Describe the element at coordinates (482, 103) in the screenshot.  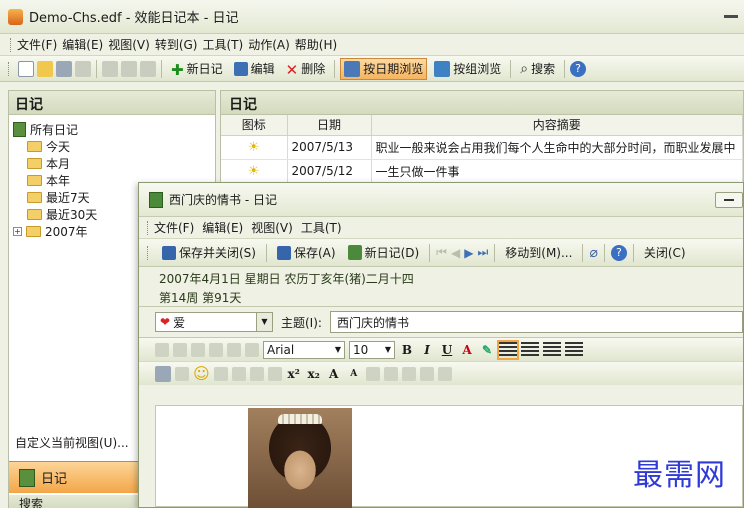
I see `list-panel-title: 日记` at that location.